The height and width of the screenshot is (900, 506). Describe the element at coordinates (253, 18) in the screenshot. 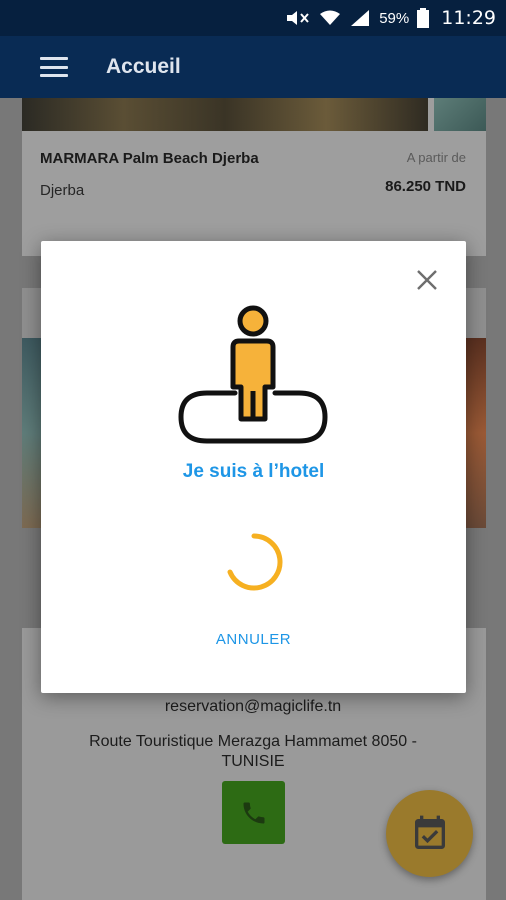

I see `status-bar: 59% 11:29` at that location.